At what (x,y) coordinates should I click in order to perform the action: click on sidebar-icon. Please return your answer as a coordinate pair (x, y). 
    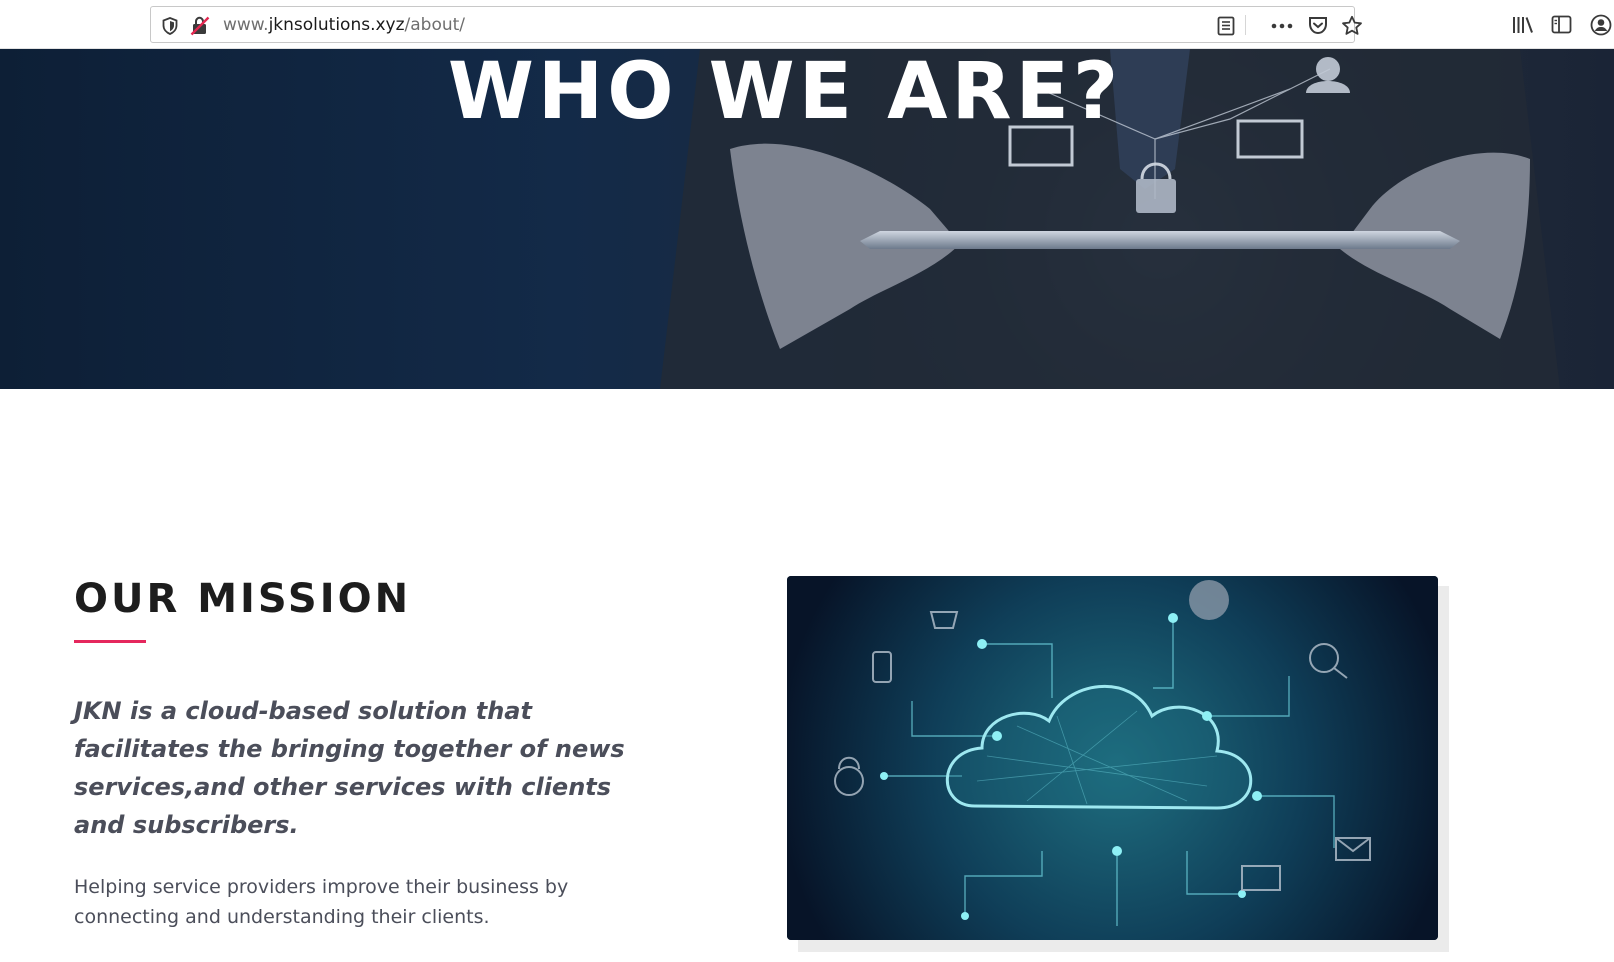
    Looking at the image, I should click on (1561, 24).